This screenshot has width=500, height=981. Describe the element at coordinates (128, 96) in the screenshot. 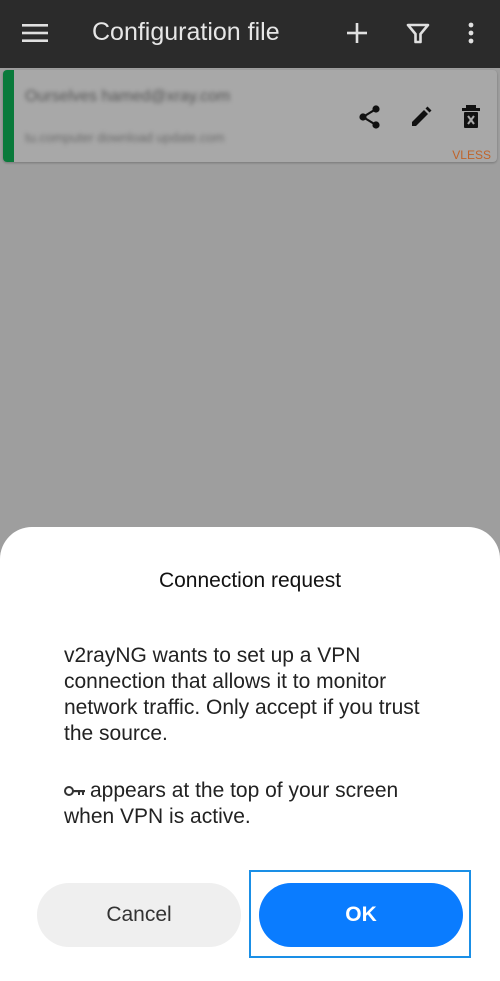

I see `server-remarks: Ourselves hamed@xray.com` at that location.